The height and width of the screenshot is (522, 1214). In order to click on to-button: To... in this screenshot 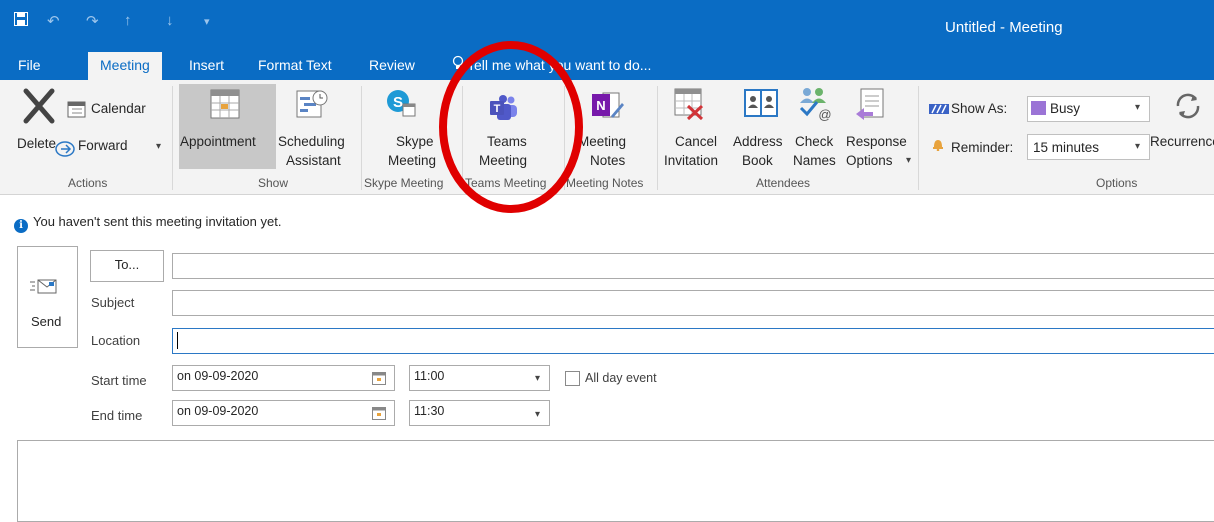, I will do `click(127, 266)`.